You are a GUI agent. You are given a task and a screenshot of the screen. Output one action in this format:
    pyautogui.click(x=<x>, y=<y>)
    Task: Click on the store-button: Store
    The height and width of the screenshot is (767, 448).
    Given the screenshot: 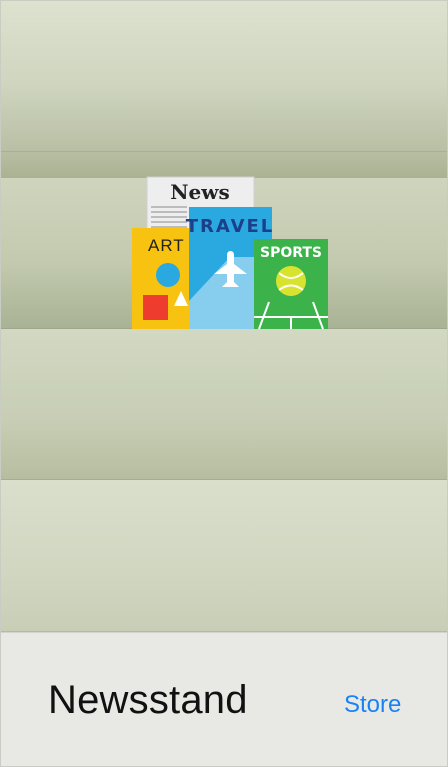 What is the action you would take?
    pyautogui.click(x=372, y=705)
    